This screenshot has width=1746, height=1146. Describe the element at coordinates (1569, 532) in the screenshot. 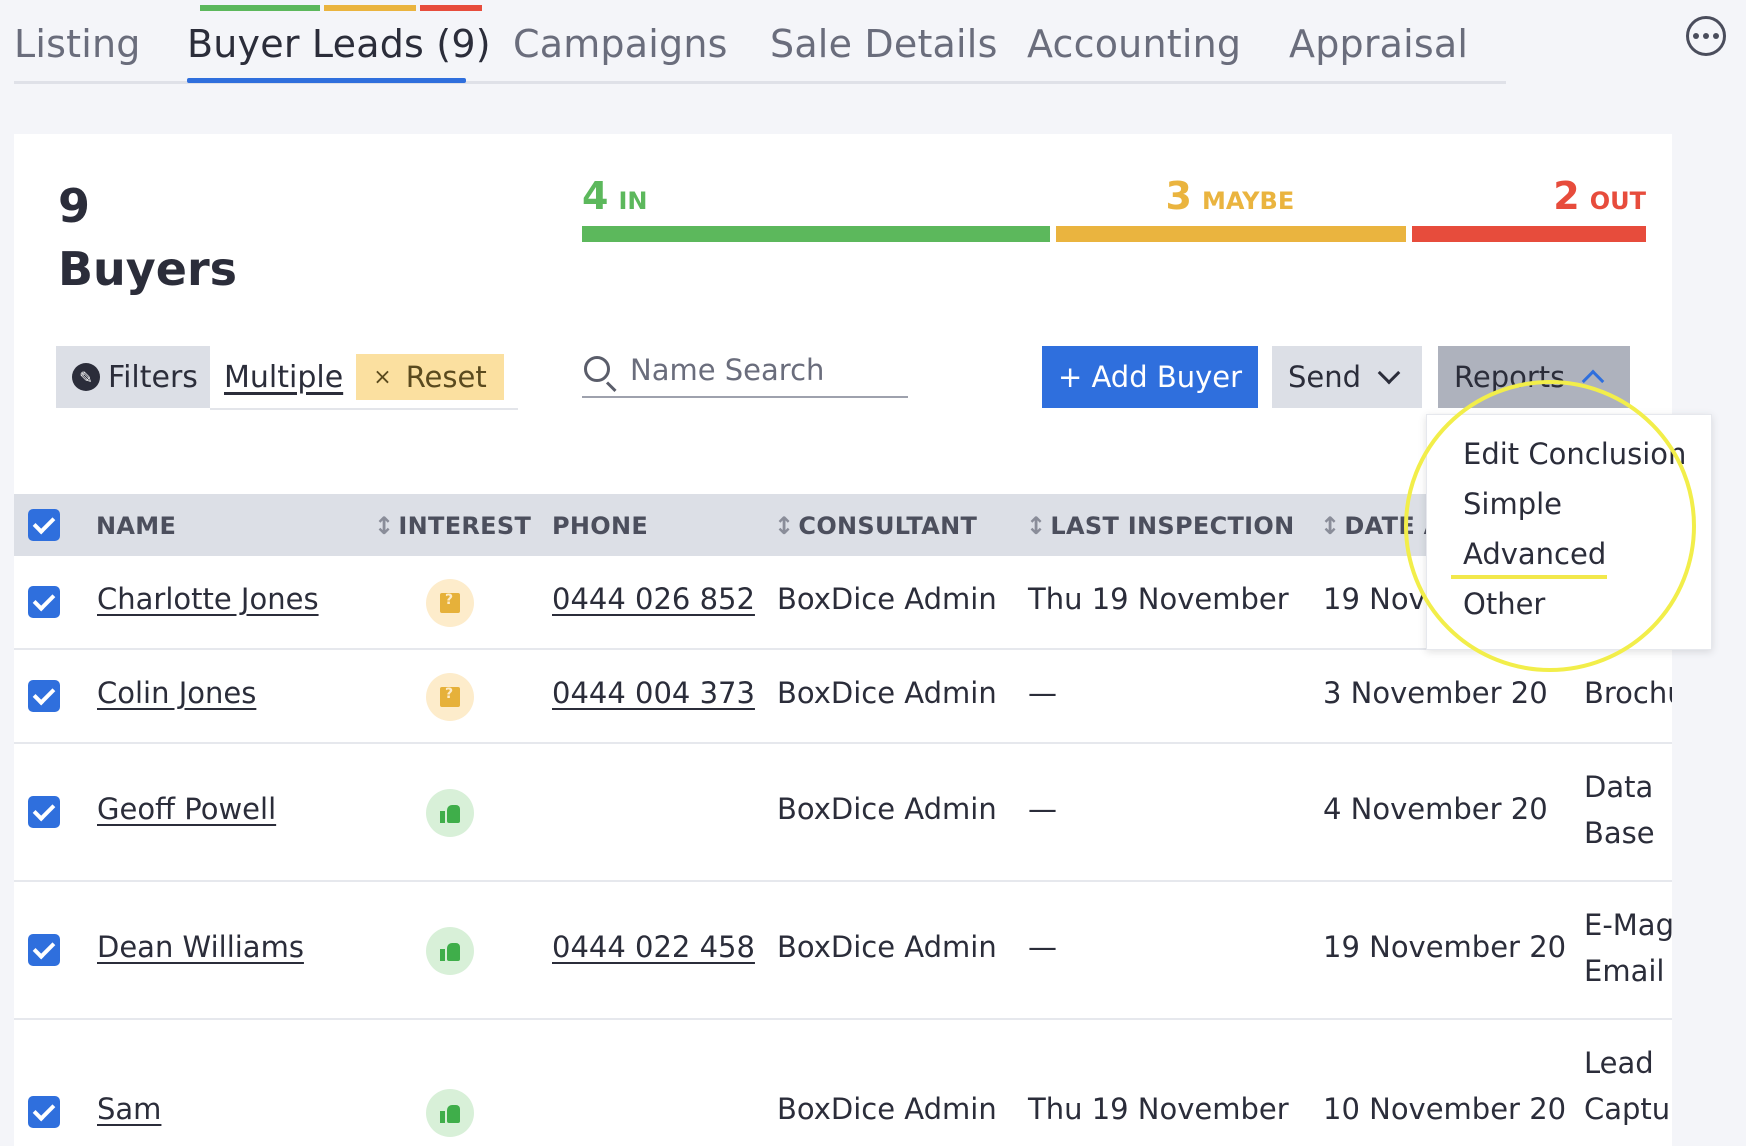

I see `reports-dropdown: Edit Conclusion Simple Advanced Other` at that location.